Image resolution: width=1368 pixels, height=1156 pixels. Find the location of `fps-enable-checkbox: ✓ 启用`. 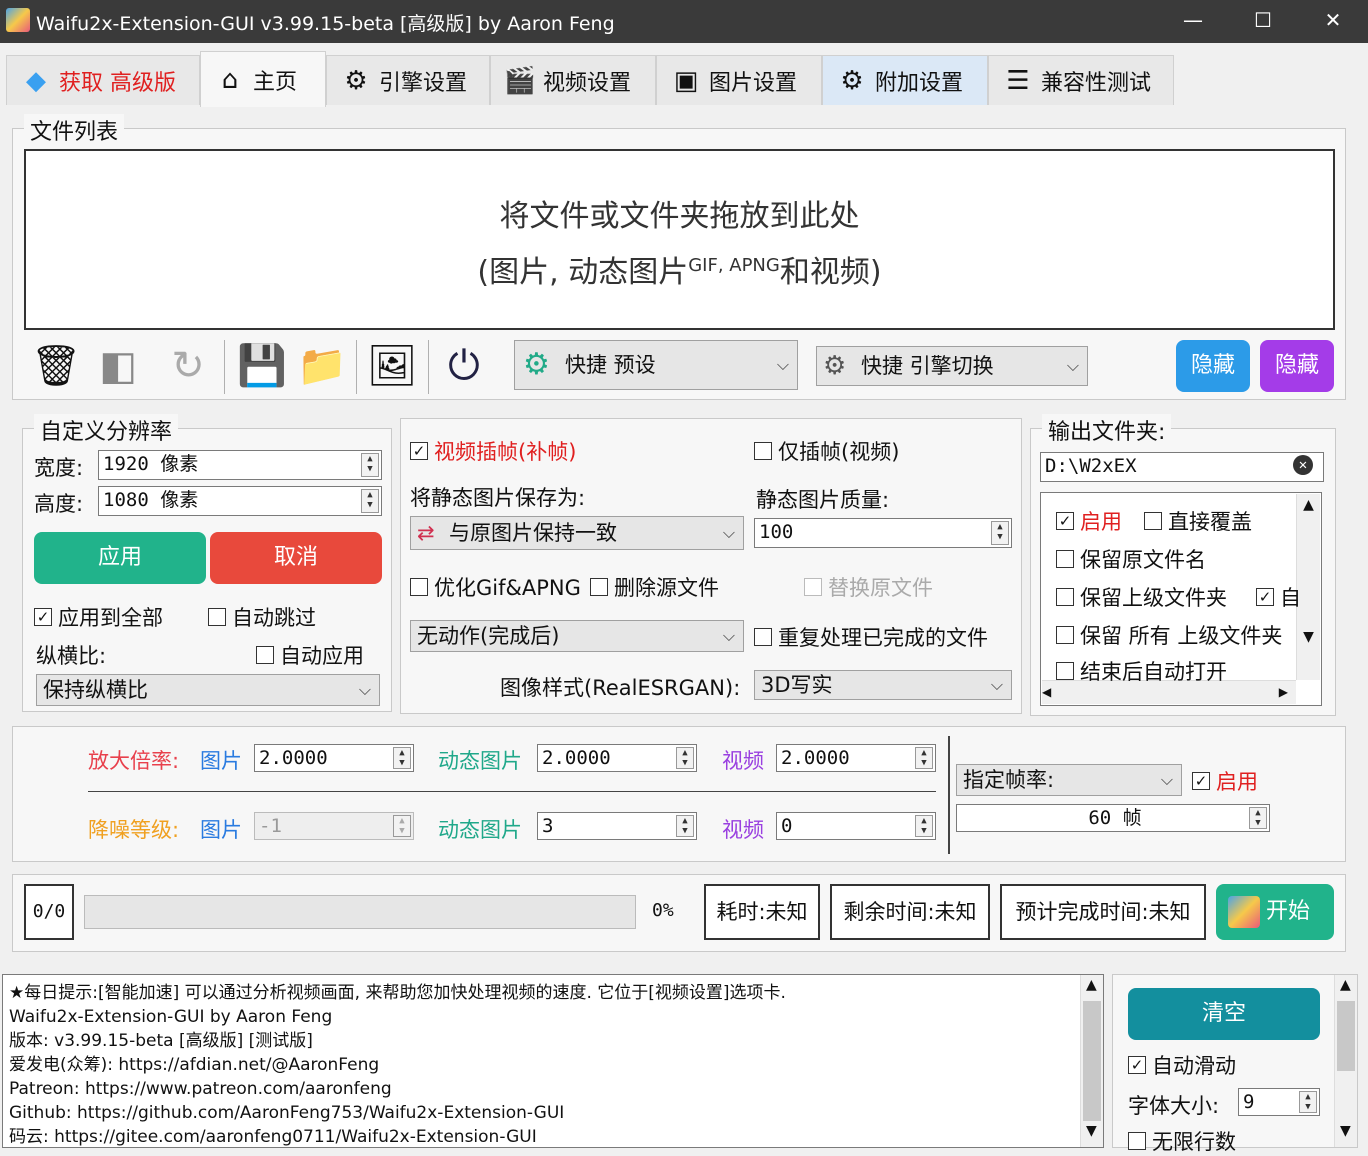

fps-enable-checkbox: ✓ 启用 is located at coordinates (1225, 781).